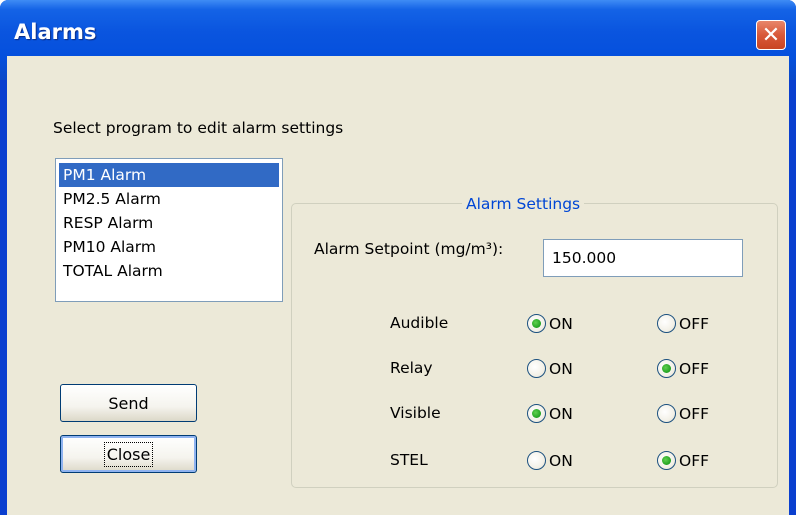  I want to click on audible-on-radio: ON, so click(550, 323).